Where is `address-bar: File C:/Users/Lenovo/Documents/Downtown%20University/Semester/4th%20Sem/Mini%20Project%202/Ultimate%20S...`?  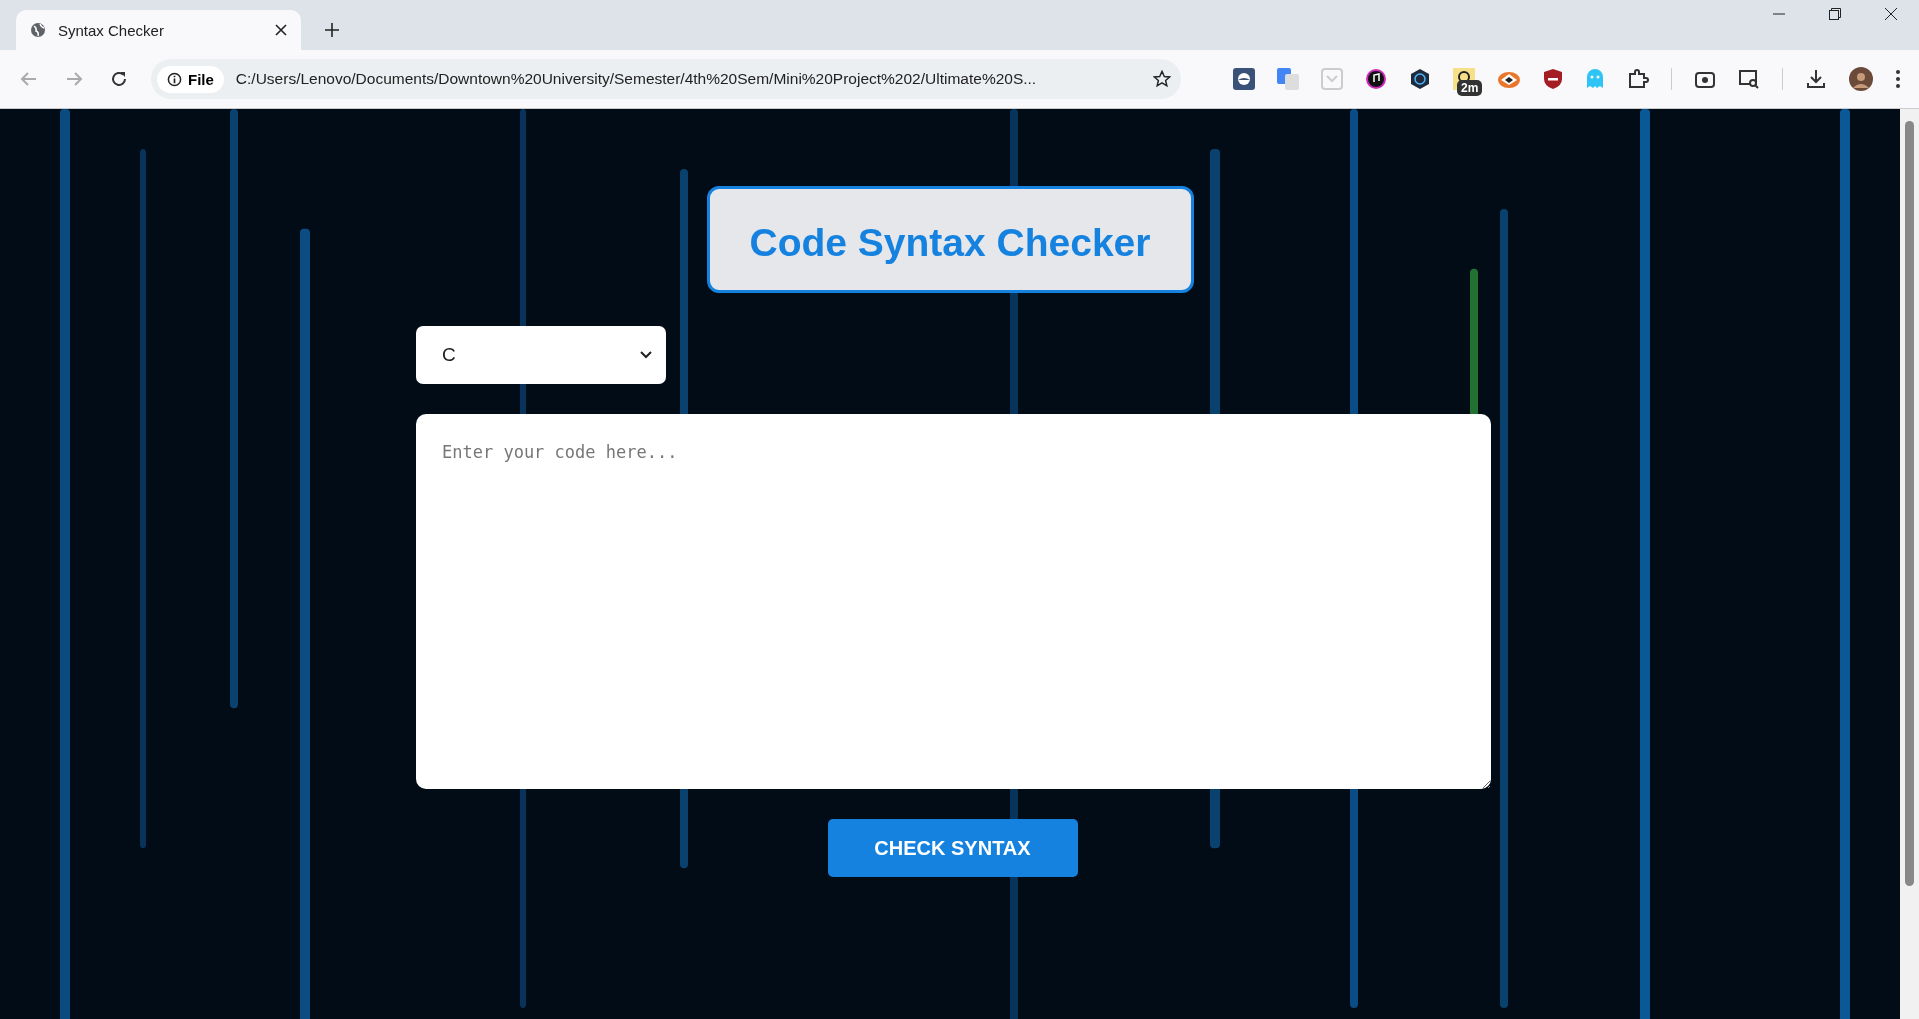 address-bar: File C:/Users/Lenovo/Documents/Downtown%20University/Semester/4th%20Sem/Mini%20Project%202/Ultimate%20S... is located at coordinates (666, 79).